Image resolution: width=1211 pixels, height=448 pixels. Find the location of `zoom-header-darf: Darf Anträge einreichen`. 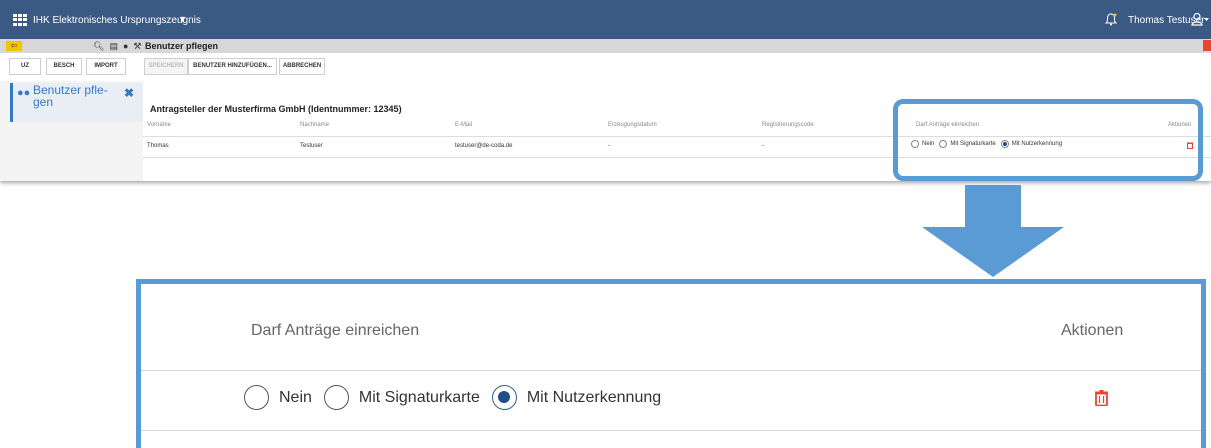

zoom-header-darf: Darf Anträge einreichen is located at coordinates (335, 330).